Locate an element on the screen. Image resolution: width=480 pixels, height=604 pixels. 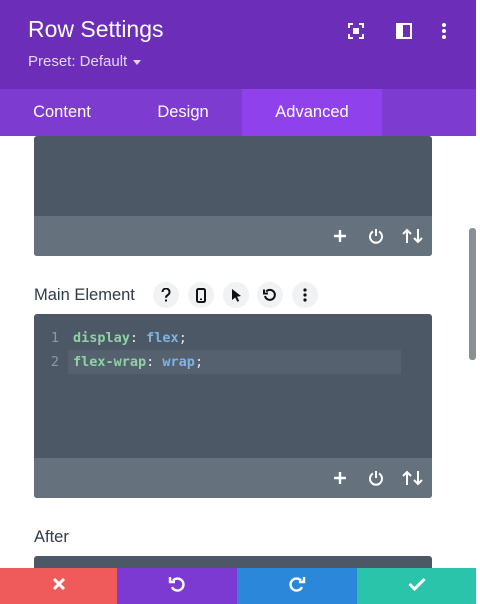
css-property: display is located at coordinates (101, 338).